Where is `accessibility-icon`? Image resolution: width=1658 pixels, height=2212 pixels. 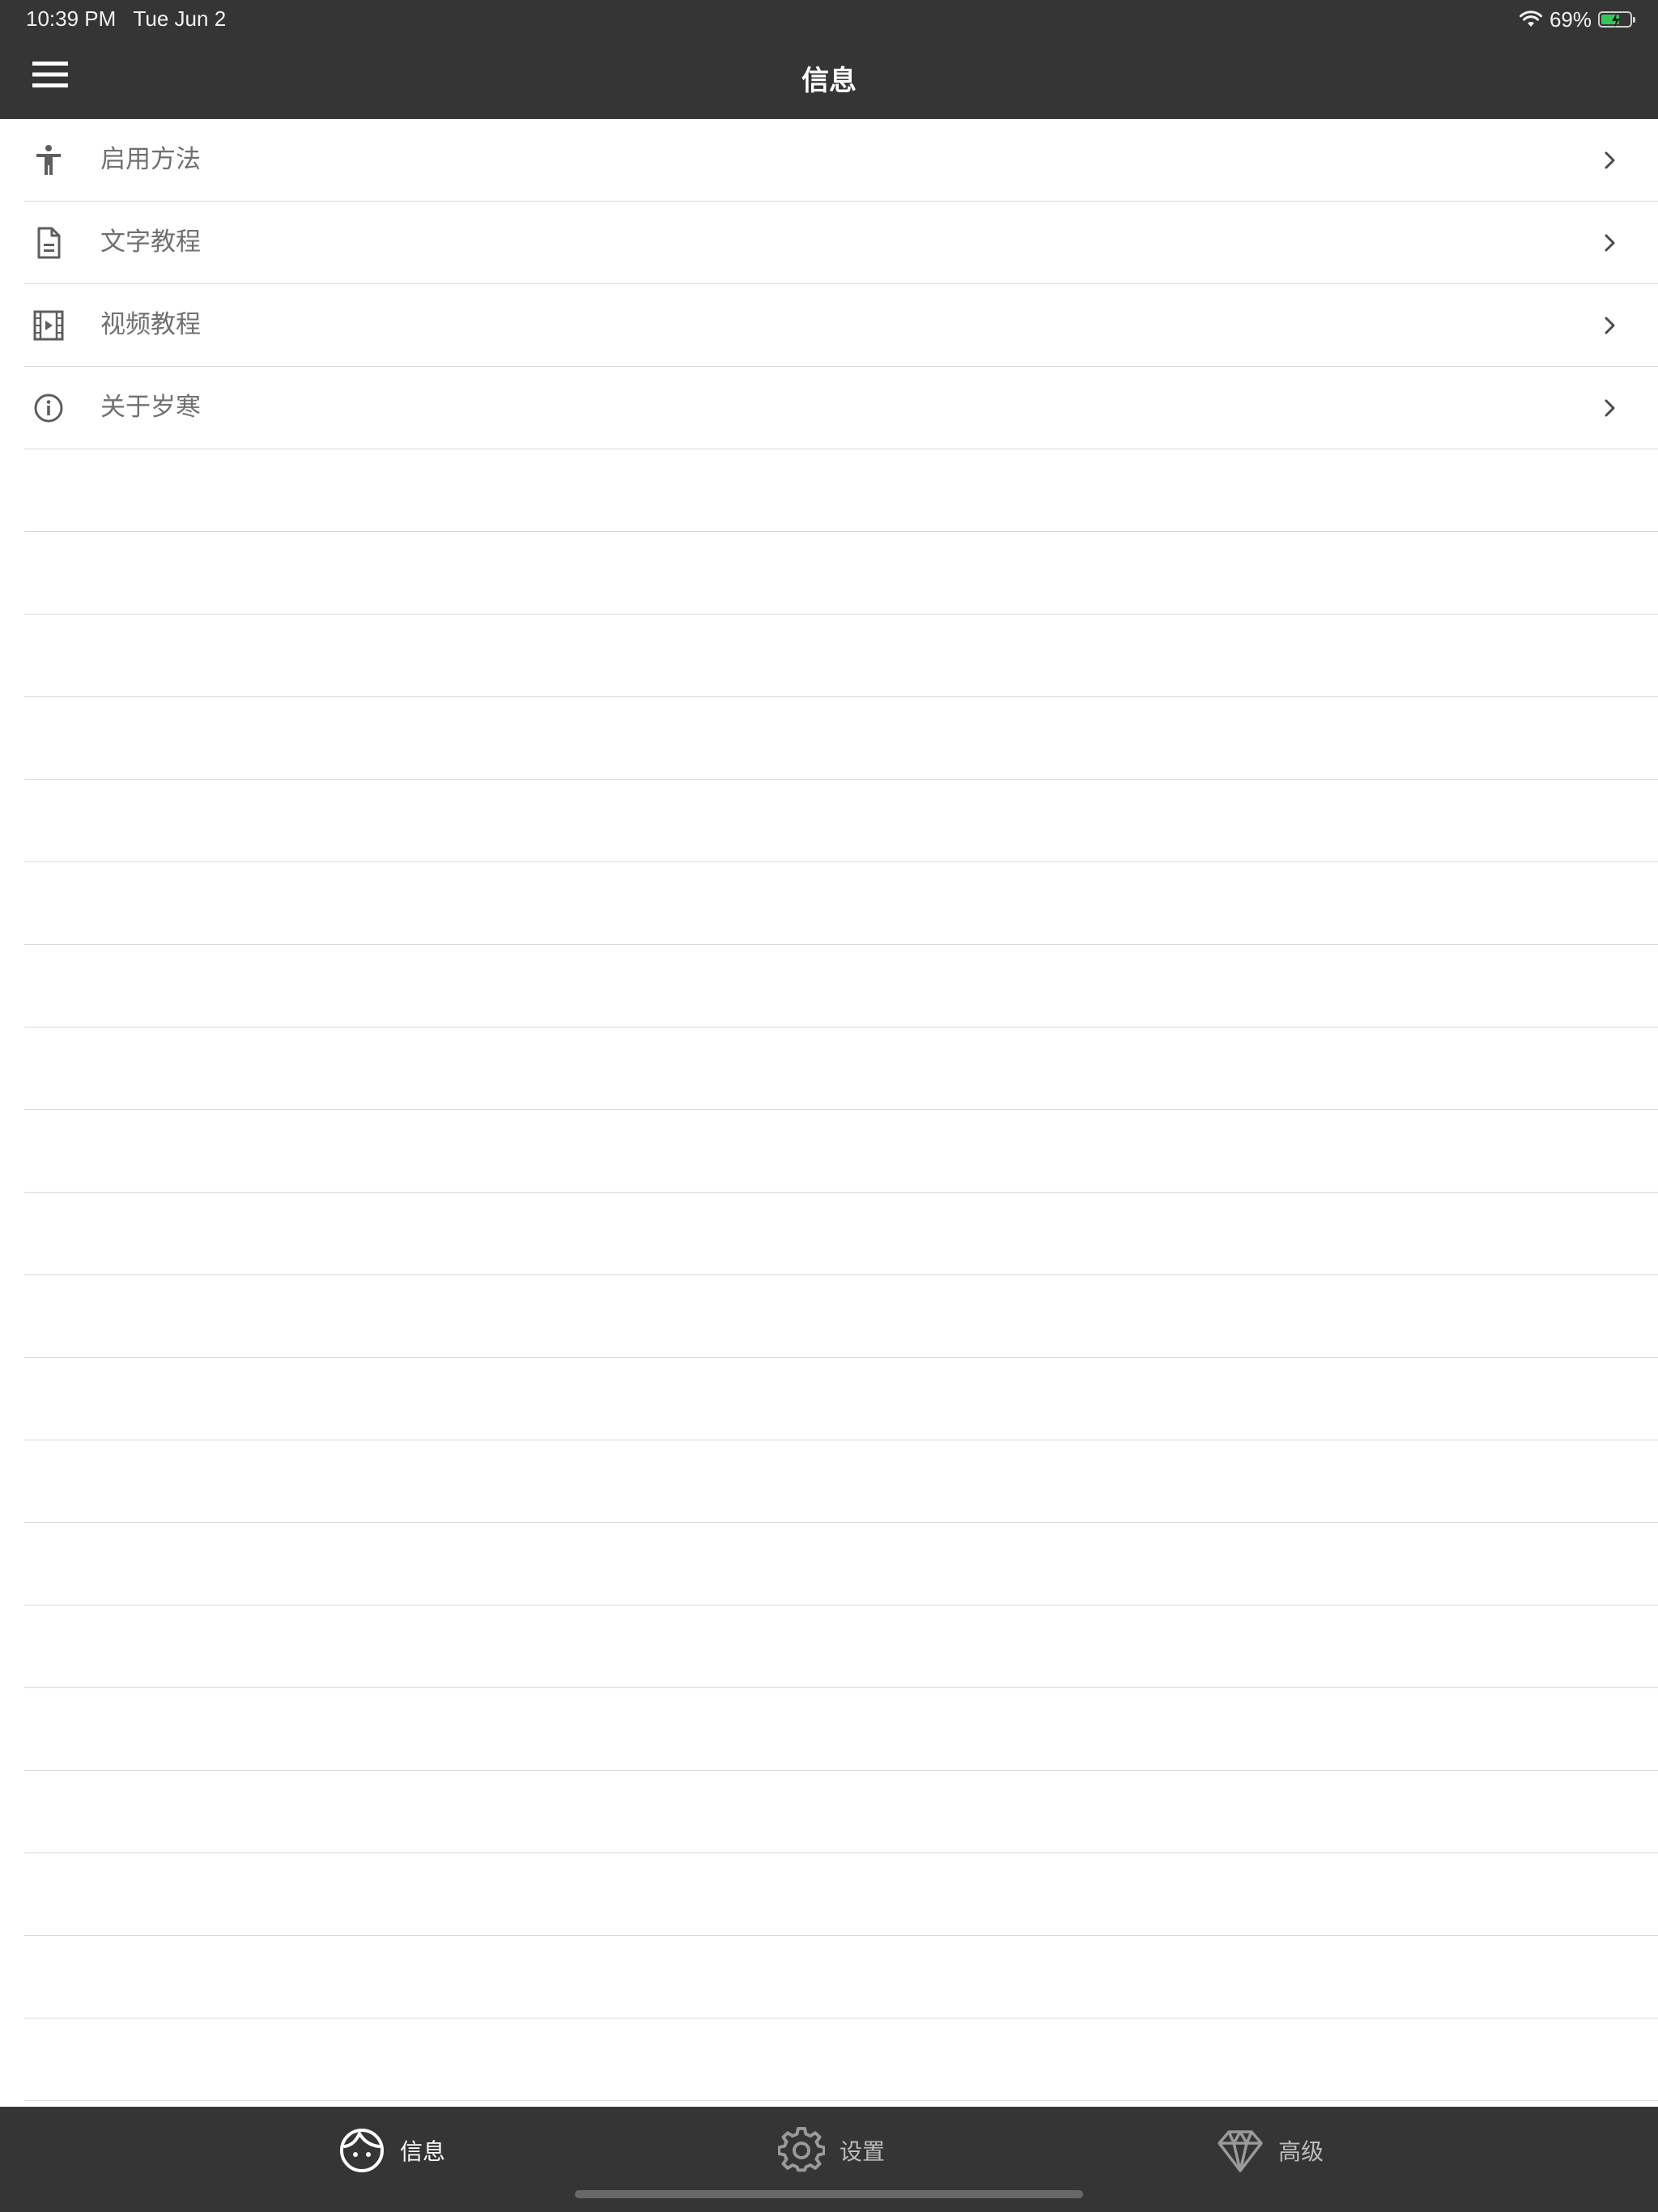
accessibility-icon is located at coordinates (48, 160).